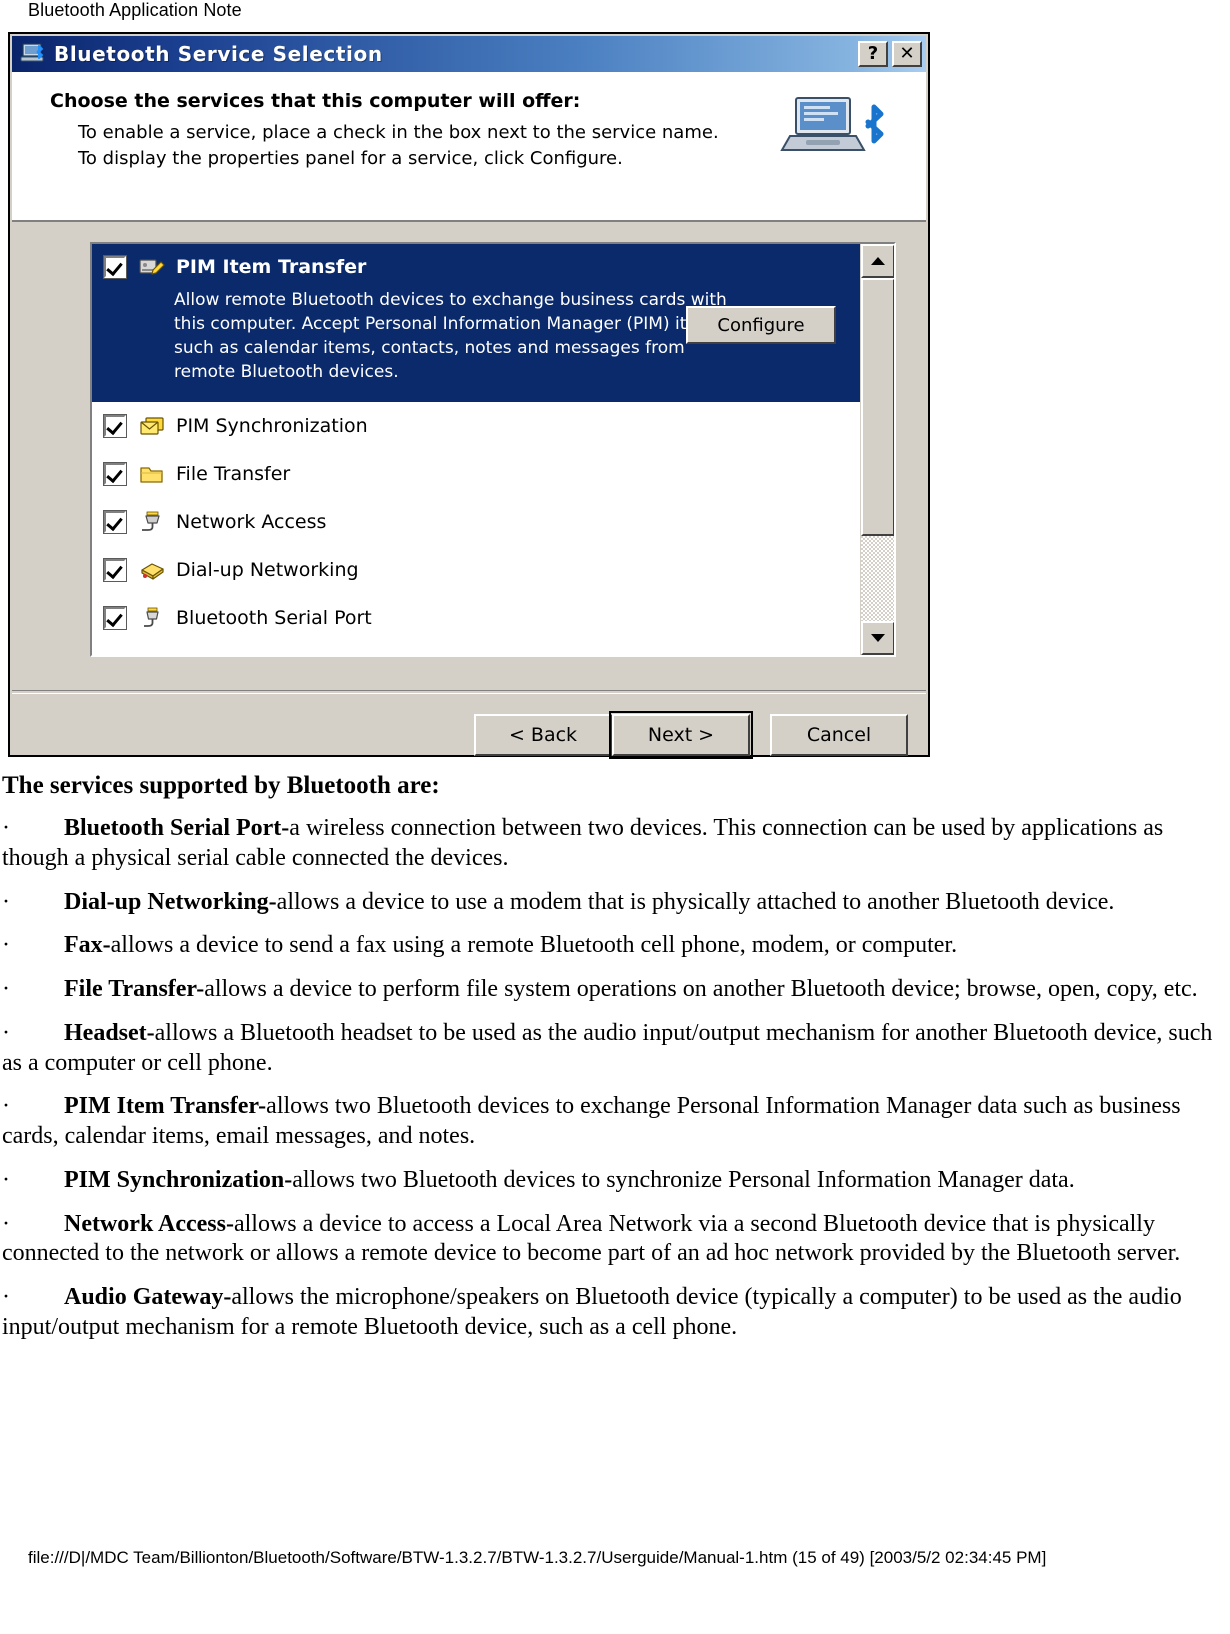  Describe the element at coordinates (221, 785) in the screenshot. I see `services-heading: The services supported by Bluetooth are:` at that location.